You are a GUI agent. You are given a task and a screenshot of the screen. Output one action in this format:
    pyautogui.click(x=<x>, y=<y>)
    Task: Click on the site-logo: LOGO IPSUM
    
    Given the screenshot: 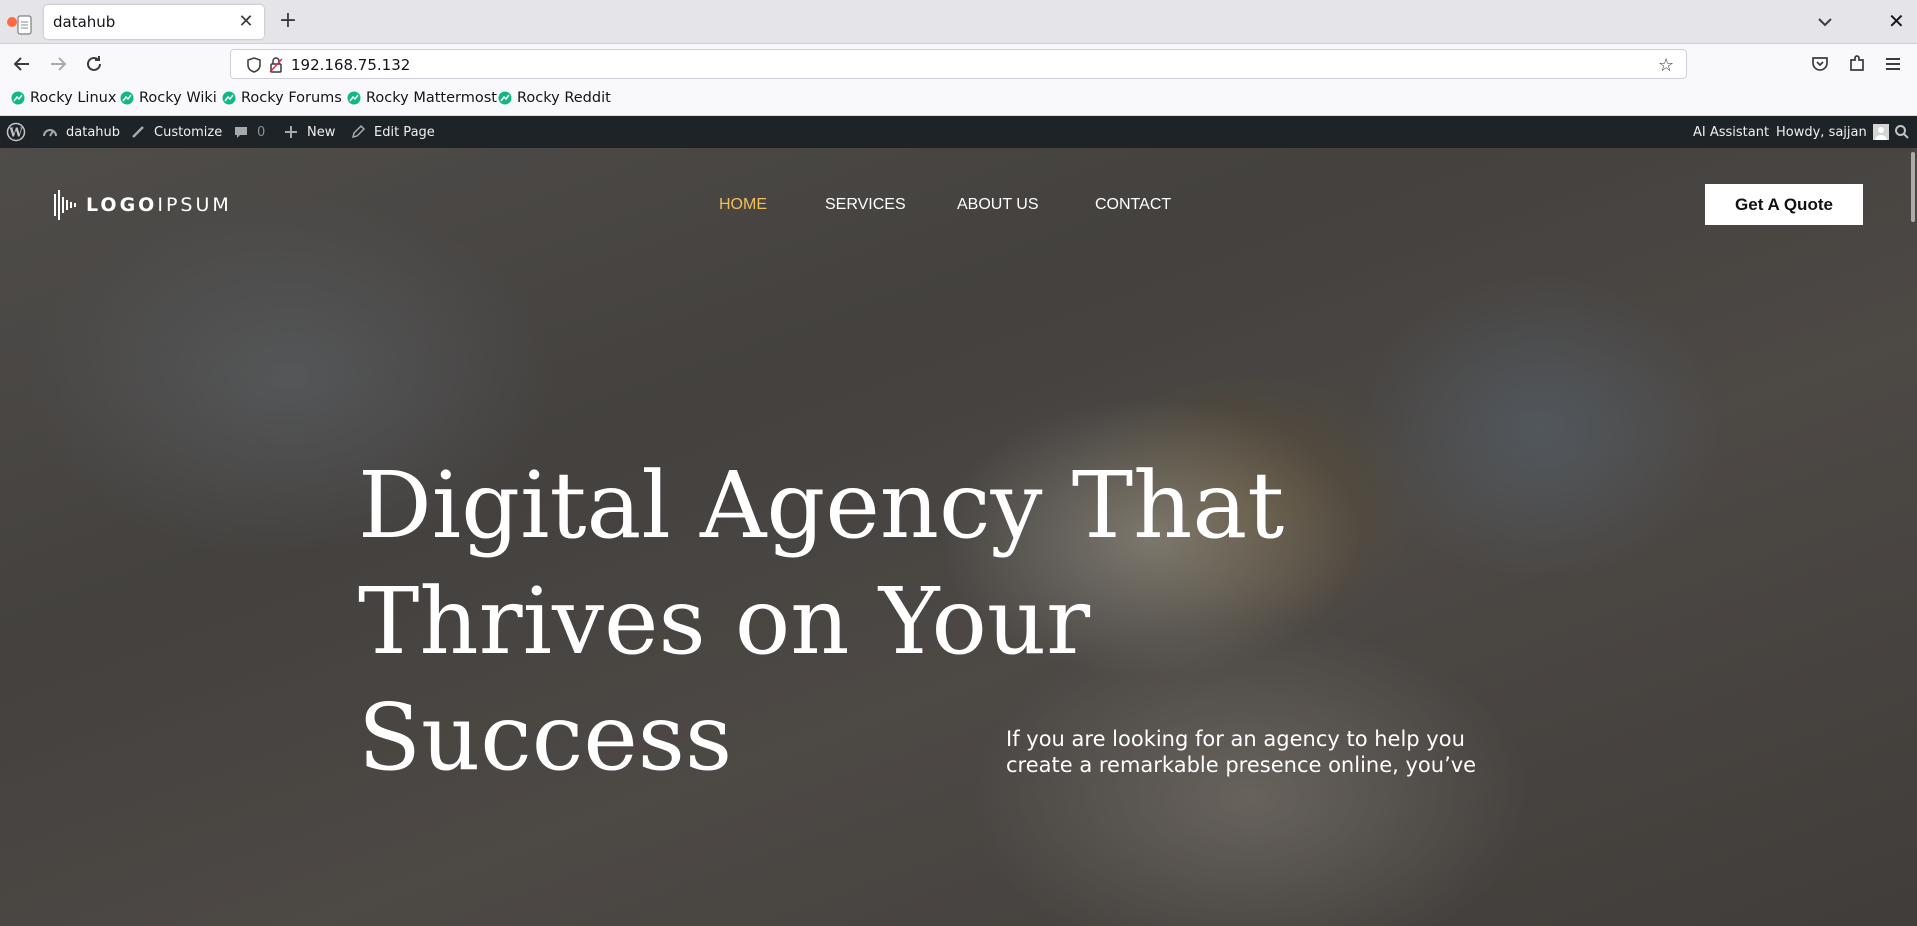 What is the action you would take?
    pyautogui.click(x=143, y=205)
    